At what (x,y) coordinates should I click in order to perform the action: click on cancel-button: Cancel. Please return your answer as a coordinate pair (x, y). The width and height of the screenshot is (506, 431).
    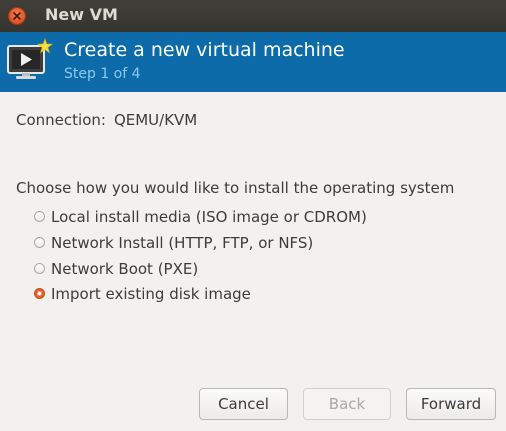
    Looking at the image, I should click on (243, 404).